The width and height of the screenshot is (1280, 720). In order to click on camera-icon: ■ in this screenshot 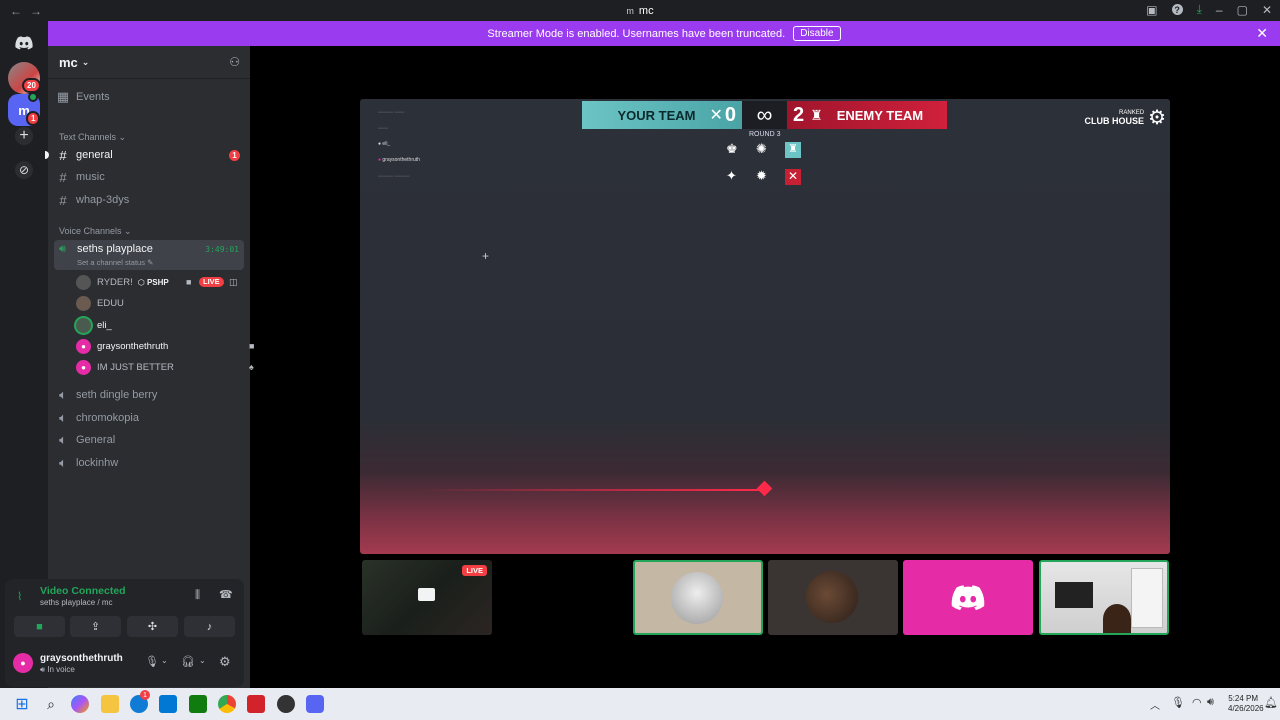, I will do `click(39, 626)`.